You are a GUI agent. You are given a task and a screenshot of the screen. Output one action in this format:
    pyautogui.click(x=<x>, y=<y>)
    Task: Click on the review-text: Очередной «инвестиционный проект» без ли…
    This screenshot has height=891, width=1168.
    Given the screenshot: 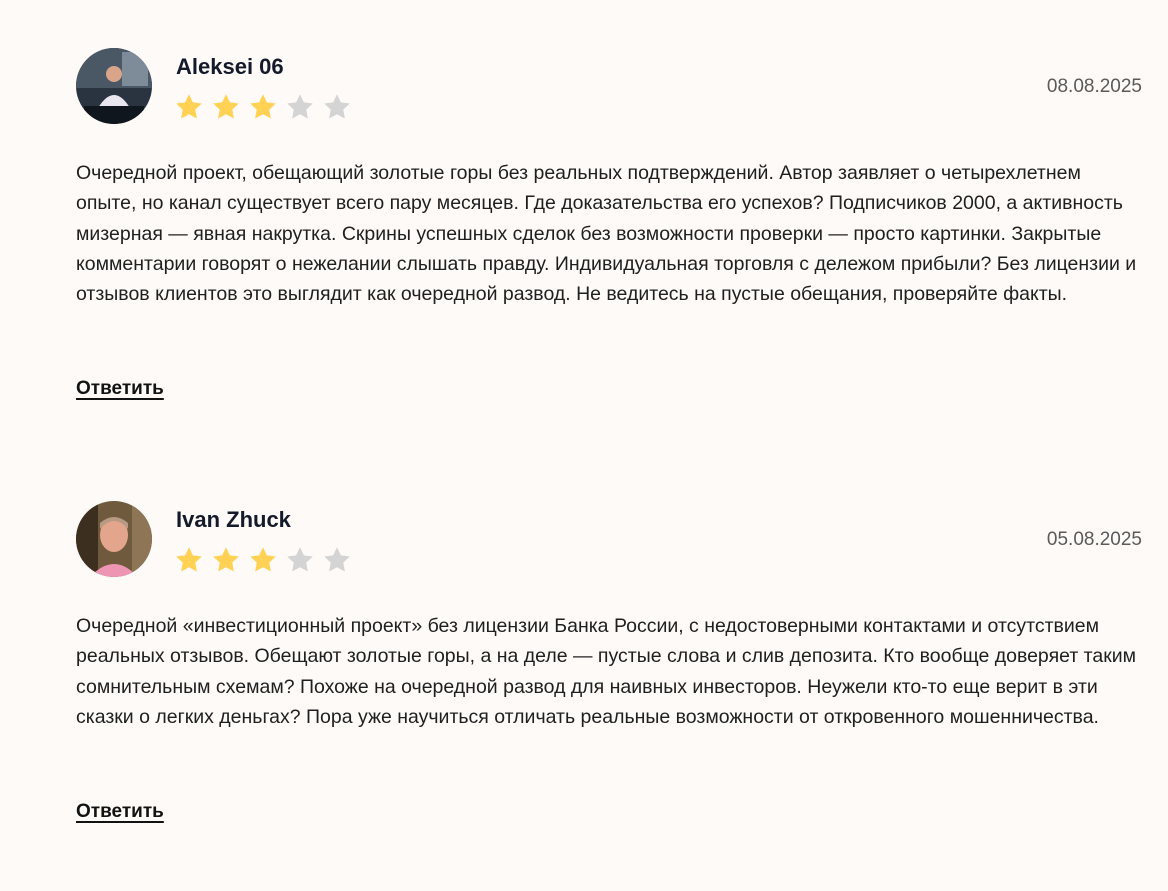 What is the action you would take?
    pyautogui.click(x=606, y=671)
    